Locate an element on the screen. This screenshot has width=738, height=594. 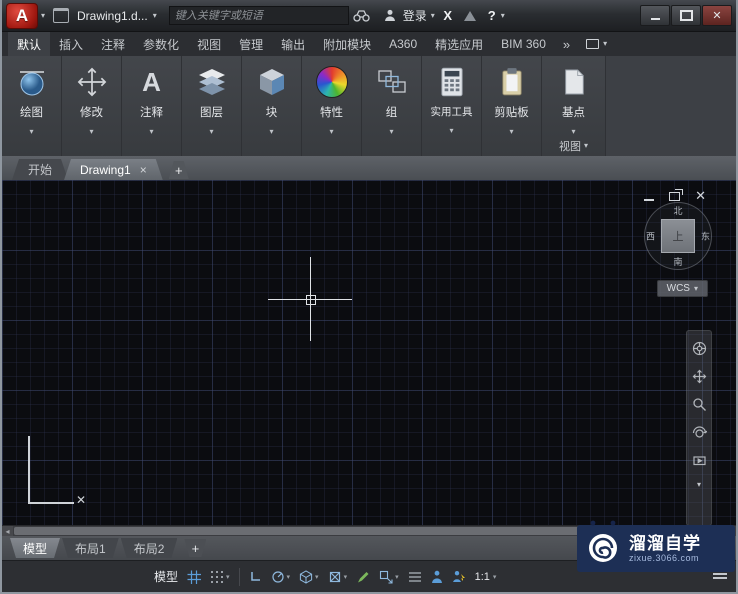
minimize-button is located at coordinates (655, 15).